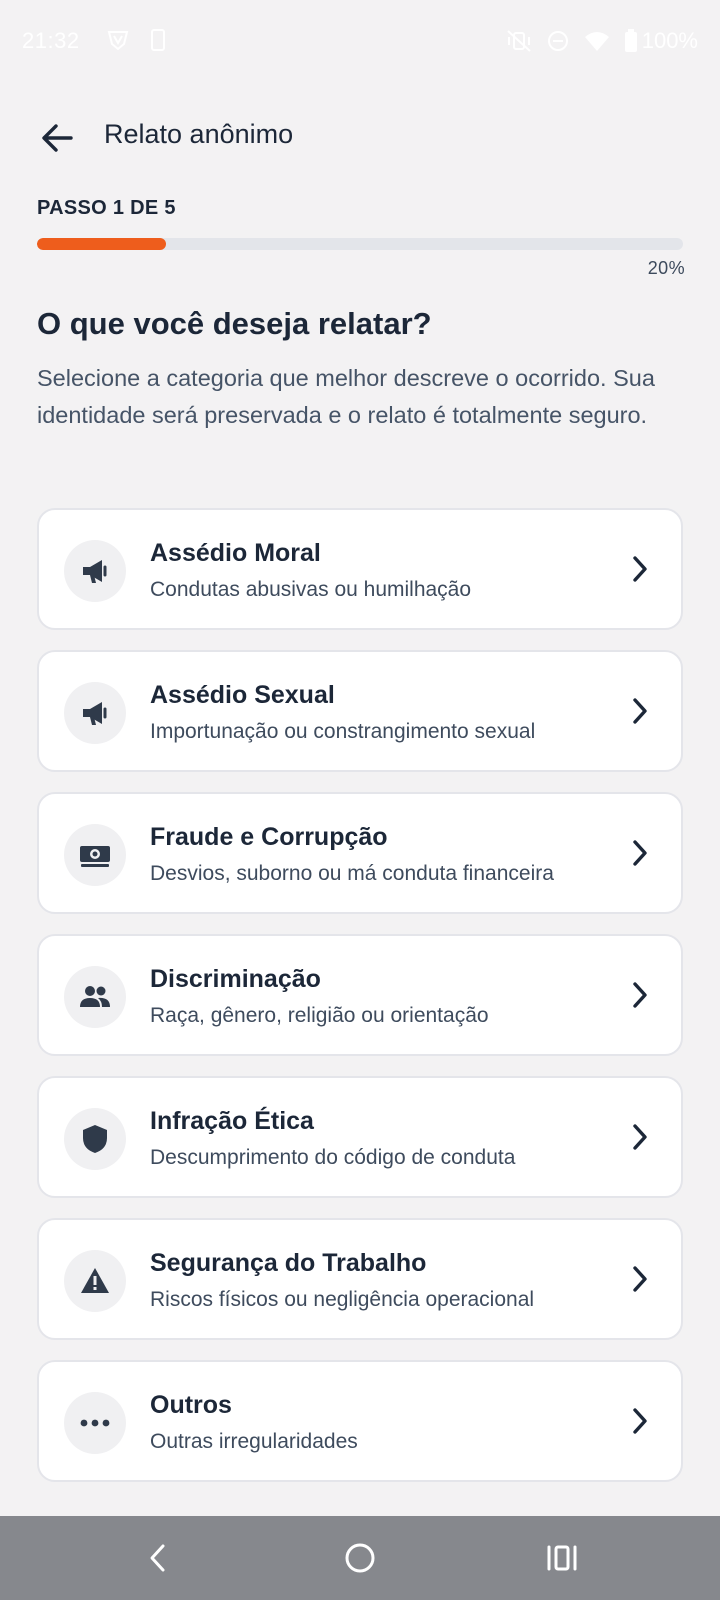  What do you see at coordinates (319, 1015) in the screenshot?
I see `category-subtitle: Raça, gênero, religião ou orientação` at bounding box center [319, 1015].